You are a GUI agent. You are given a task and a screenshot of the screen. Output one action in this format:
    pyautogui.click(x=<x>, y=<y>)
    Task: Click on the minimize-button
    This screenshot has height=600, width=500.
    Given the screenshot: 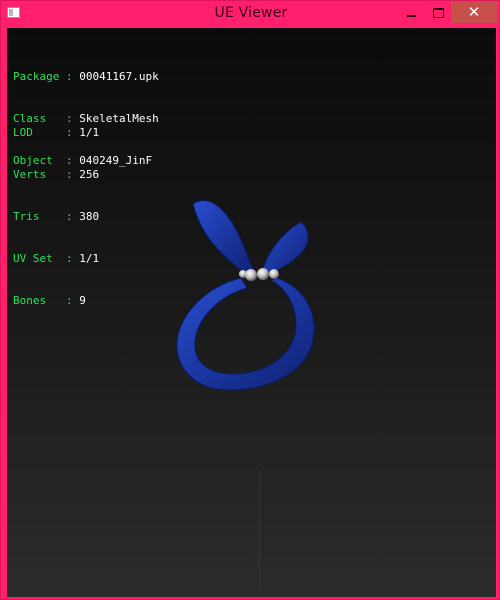 What is the action you would take?
    pyautogui.click(x=411, y=12)
    